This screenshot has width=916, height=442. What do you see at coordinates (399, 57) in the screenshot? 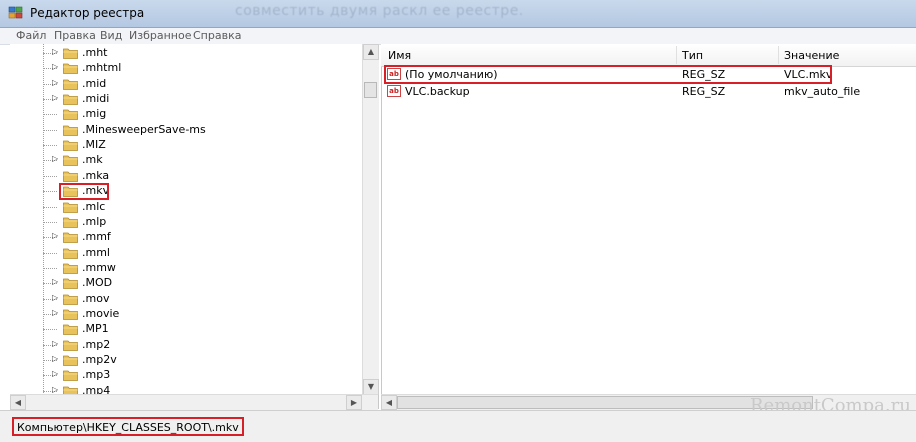
I see `column-header-name: Имя` at bounding box center [399, 57].